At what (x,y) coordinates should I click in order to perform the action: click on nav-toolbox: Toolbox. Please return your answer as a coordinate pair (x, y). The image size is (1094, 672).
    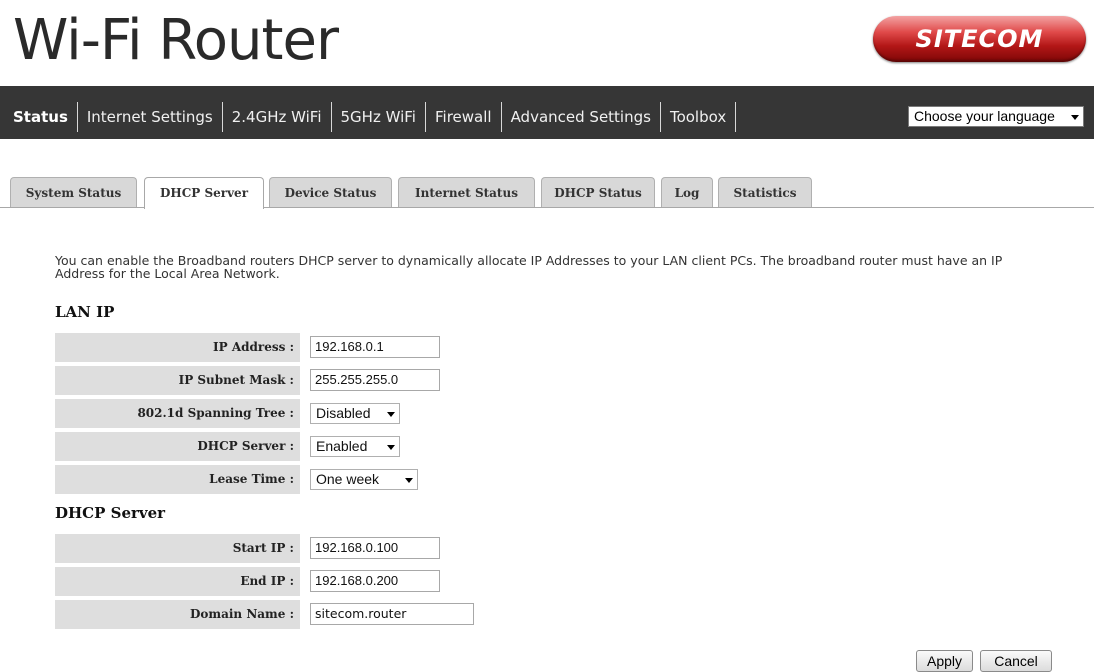
    Looking at the image, I should click on (697, 117).